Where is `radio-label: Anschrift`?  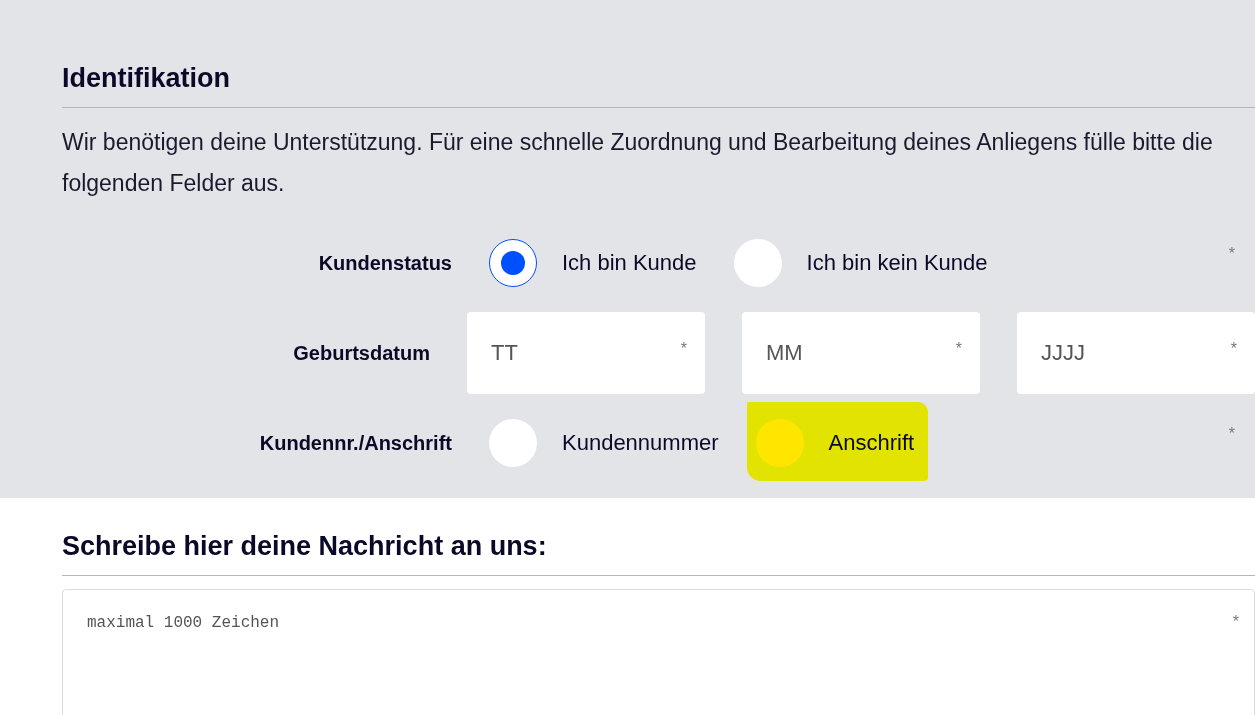
radio-label: Anschrift is located at coordinates (871, 443).